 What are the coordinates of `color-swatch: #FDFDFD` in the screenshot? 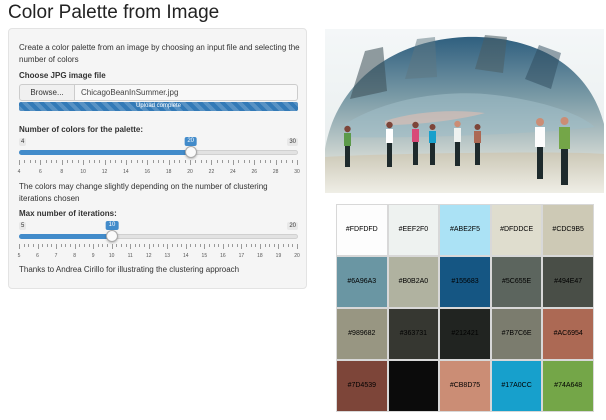 It's located at (362, 230).